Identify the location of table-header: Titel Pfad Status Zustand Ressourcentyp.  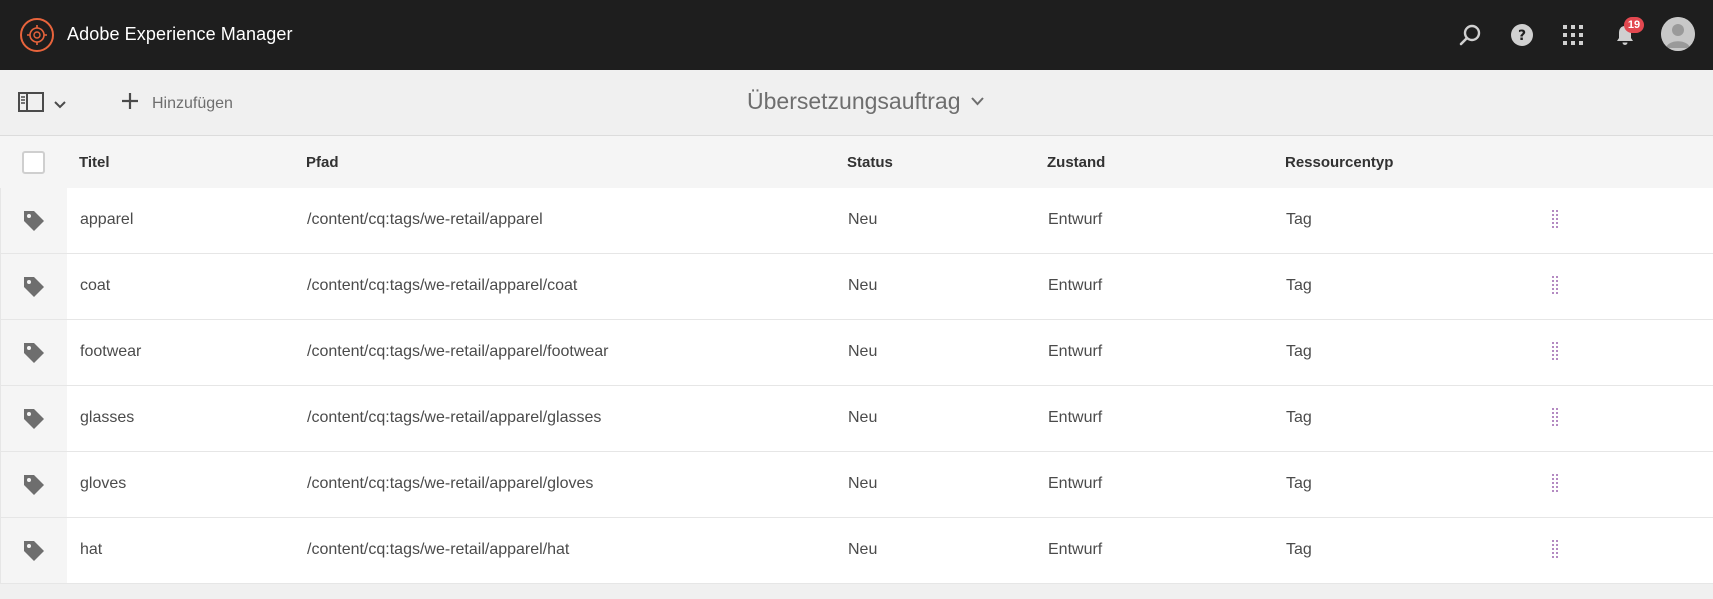
(856, 162).